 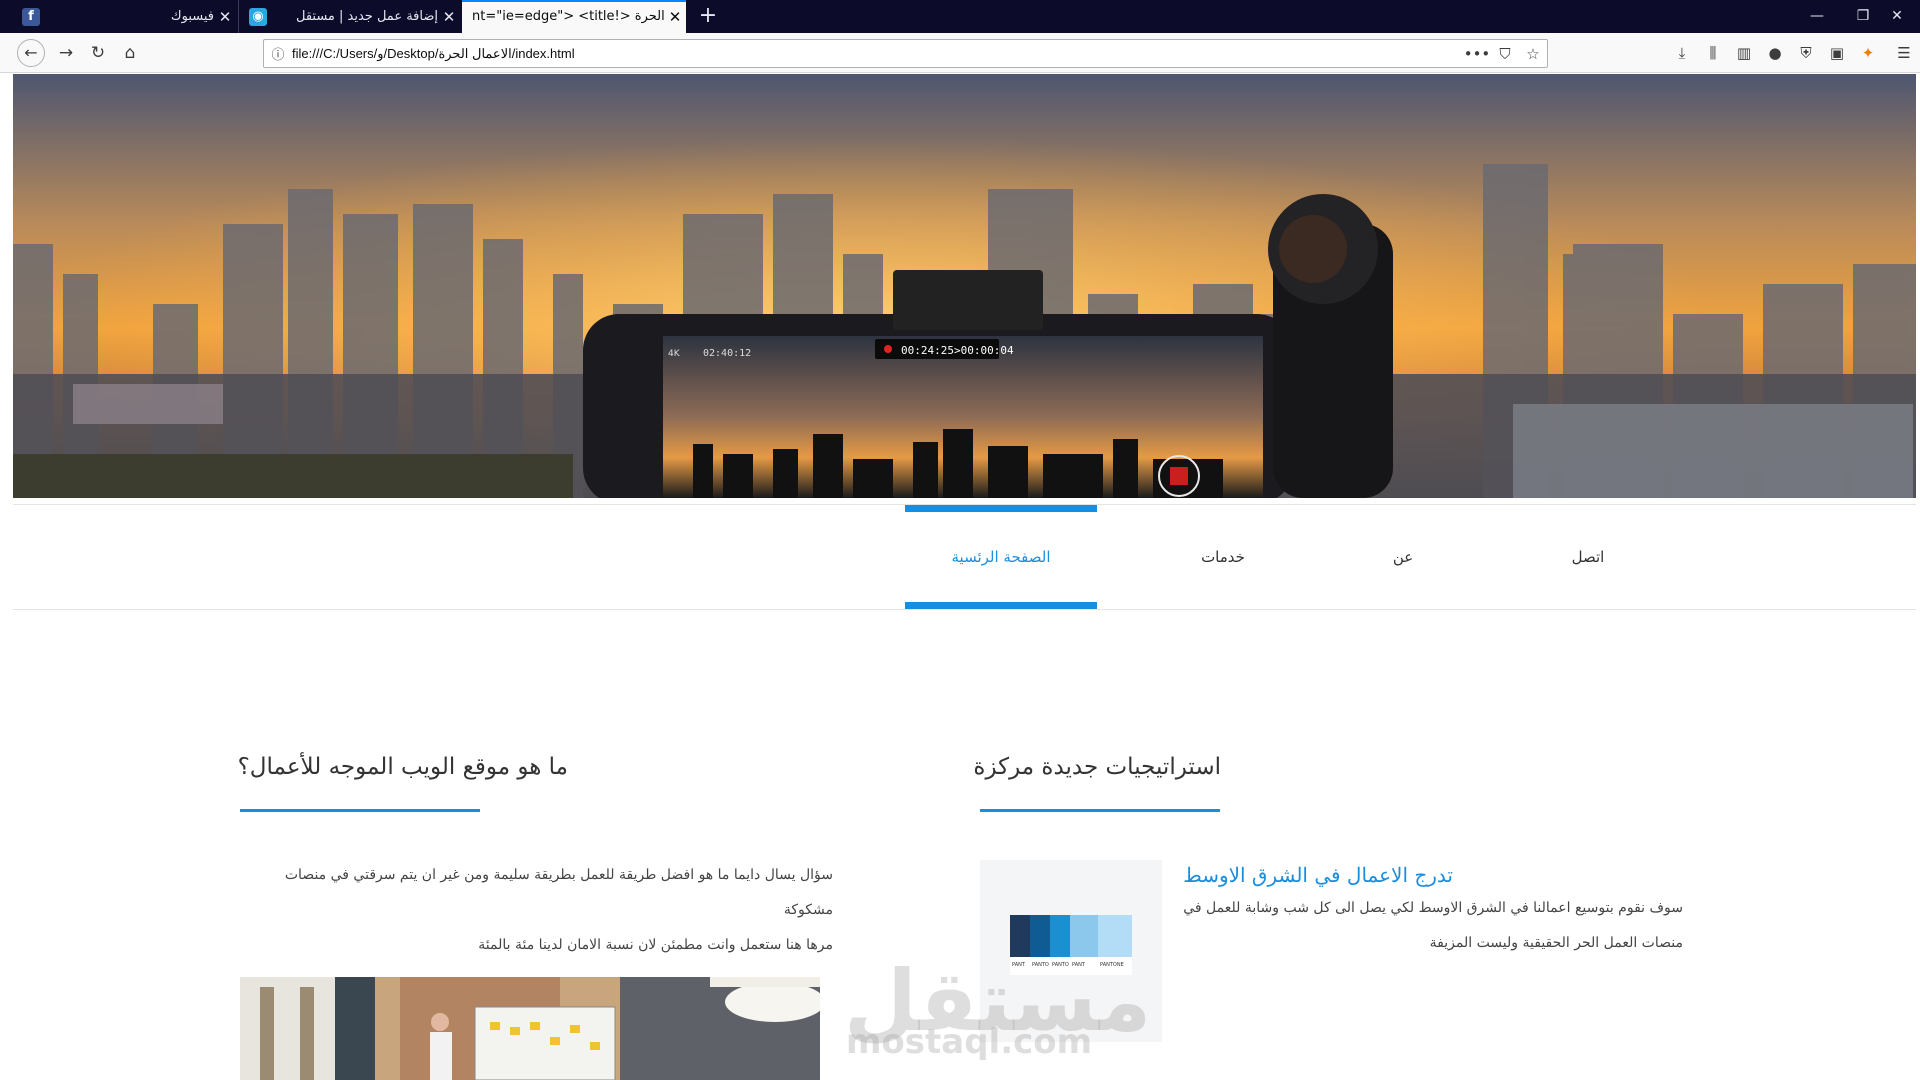 I want to click on main-navigation: الصفحة الرئسية خدمات عن اتصل, so click(x=964, y=557).